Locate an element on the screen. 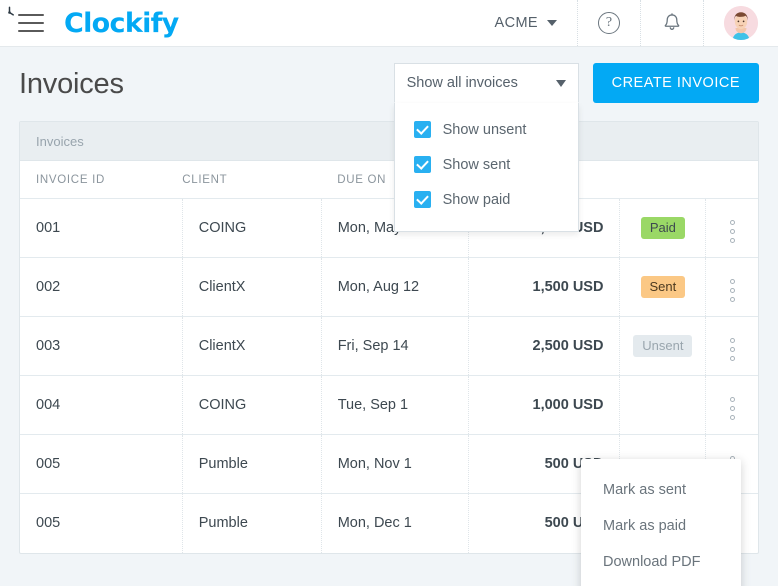  cell-due-on: Mon, Dec 1 is located at coordinates (394, 523).